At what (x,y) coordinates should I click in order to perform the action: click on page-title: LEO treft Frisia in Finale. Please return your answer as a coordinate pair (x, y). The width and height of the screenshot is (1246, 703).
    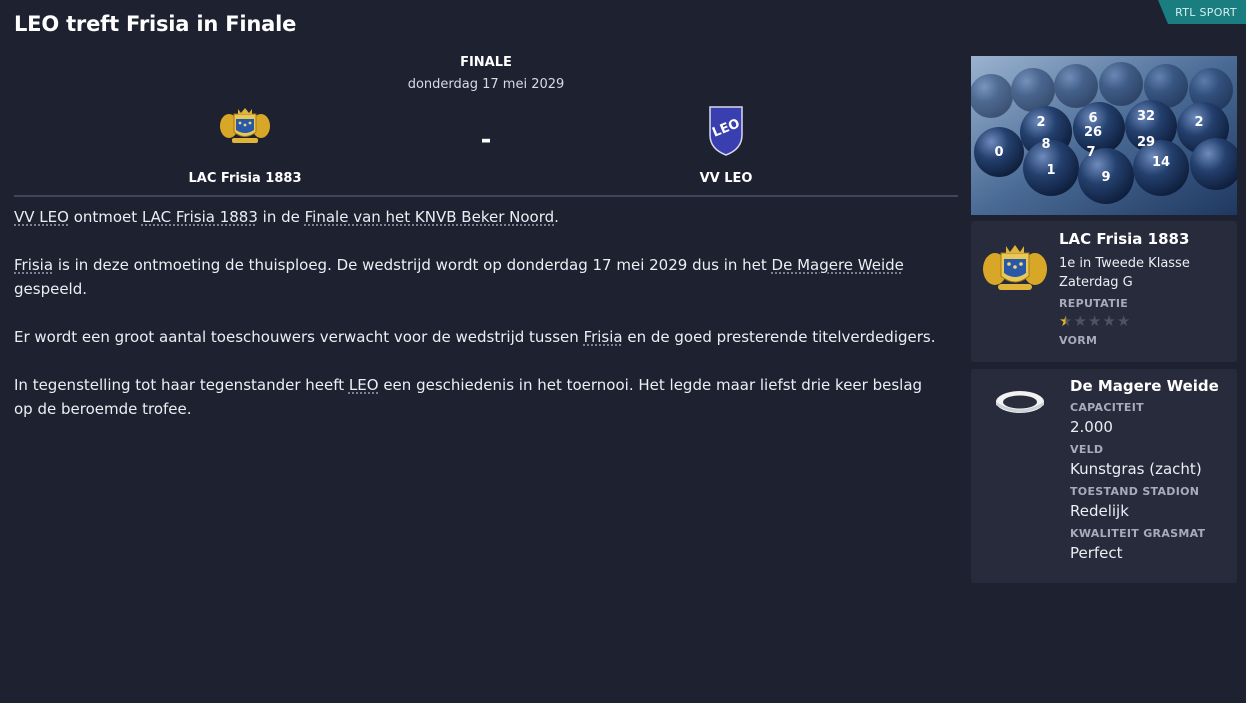
    Looking at the image, I should click on (155, 24).